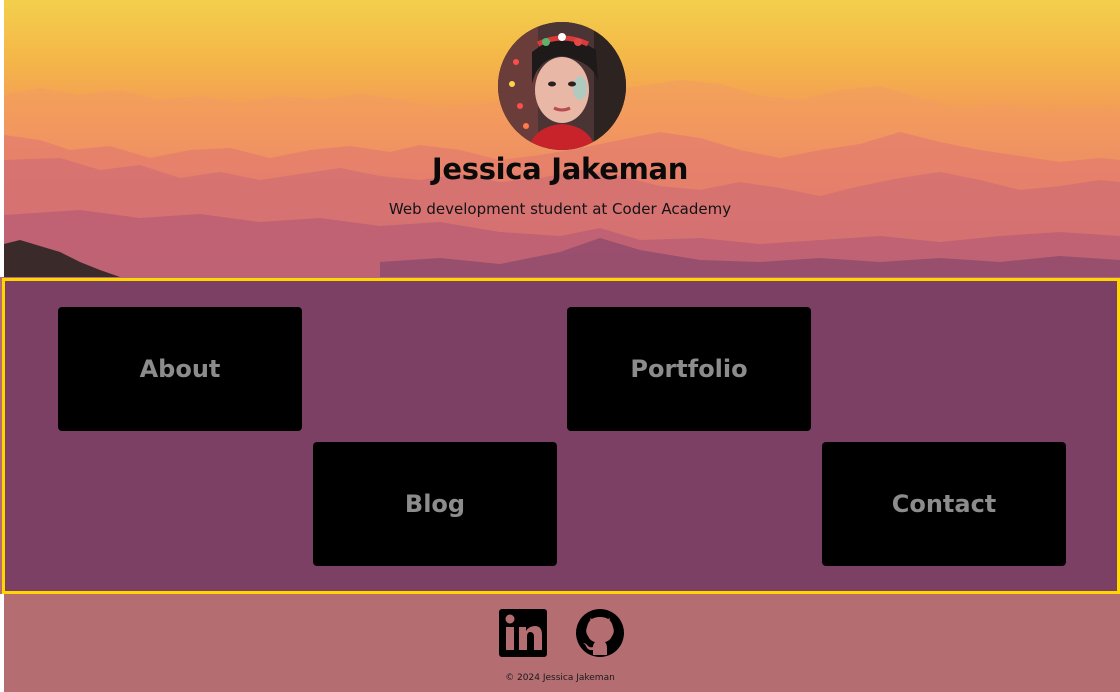 This screenshot has width=1120, height=692. I want to click on page-title: Jessica Jakeman, so click(560, 169).